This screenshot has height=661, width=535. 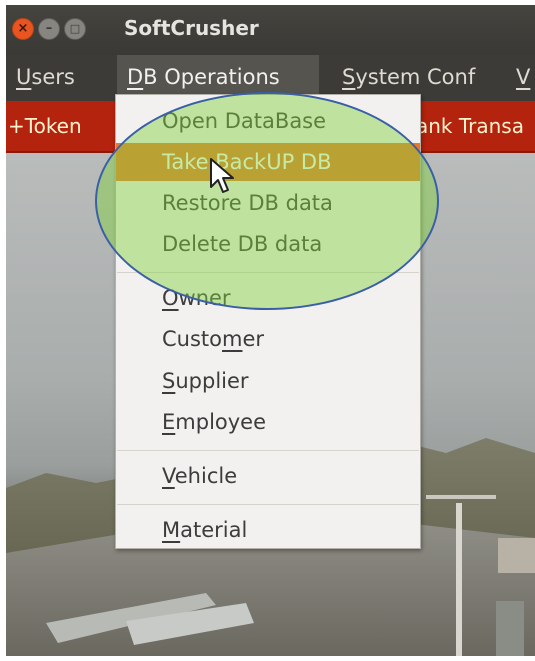 I want to click on customer-mnemonic: m, so click(x=232, y=339).